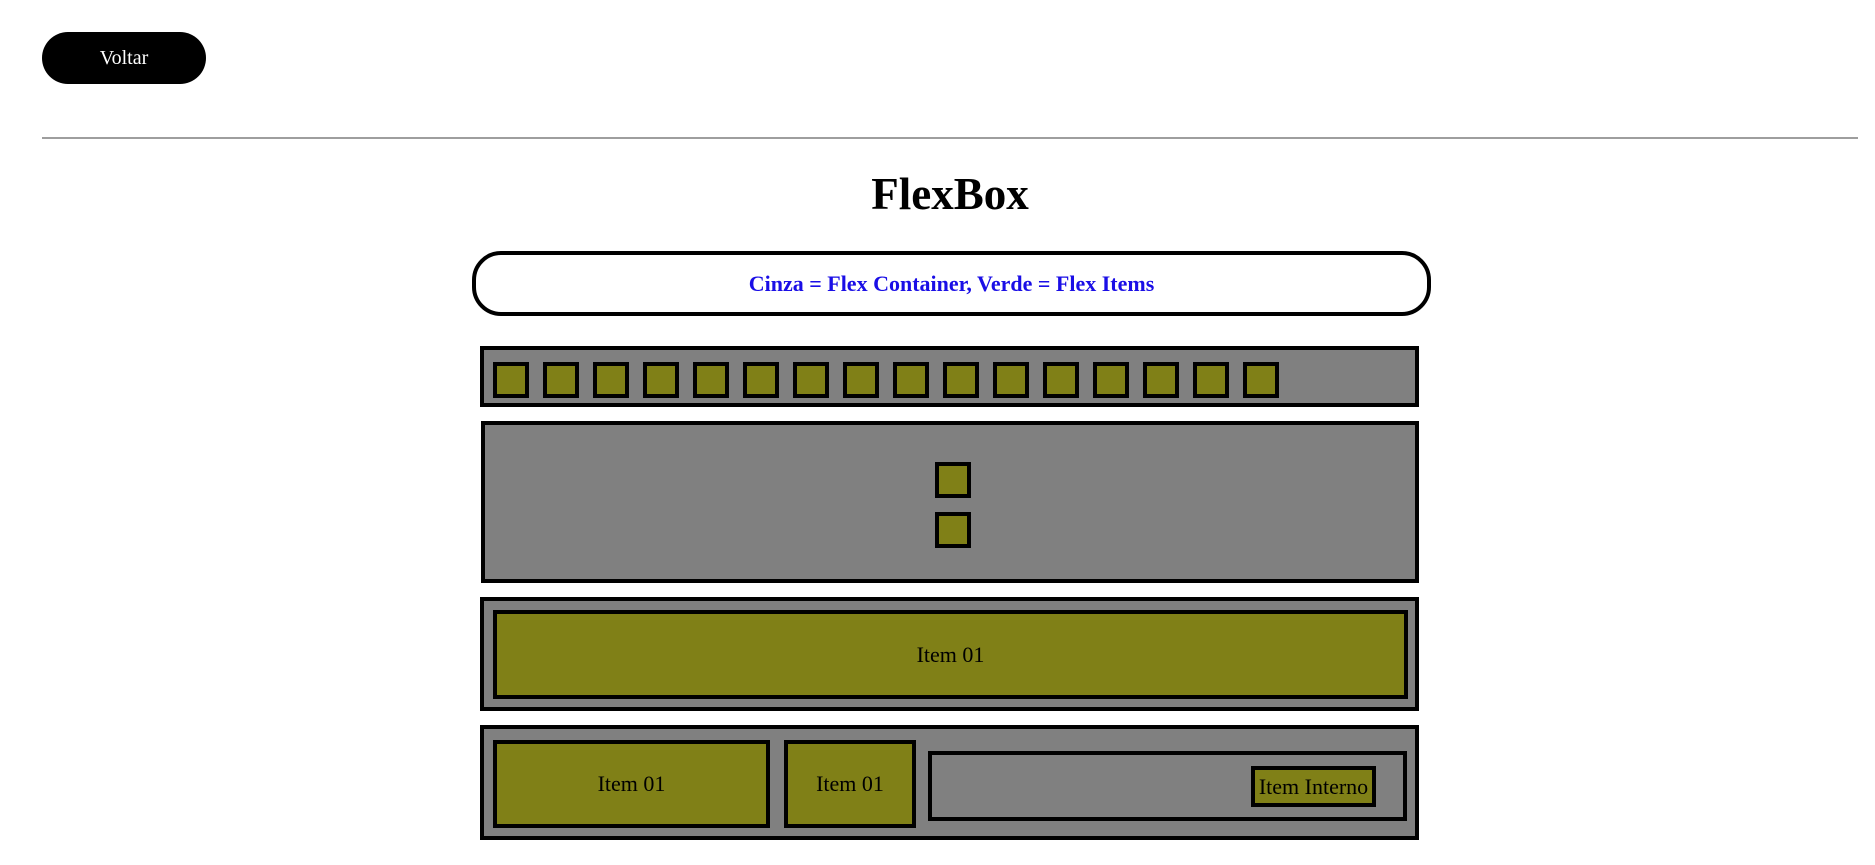 This screenshot has width=1875, height=865. Describe the element at coordinates (1167, 786) in the screenshot. I see `inner-flex-container: Item Interno` at that location.